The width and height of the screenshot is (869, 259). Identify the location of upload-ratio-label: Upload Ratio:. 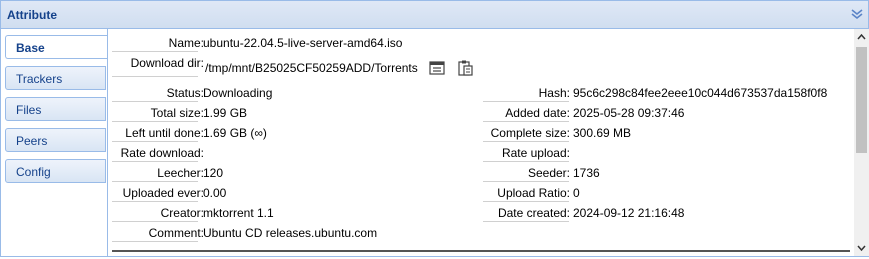
(533, 193).